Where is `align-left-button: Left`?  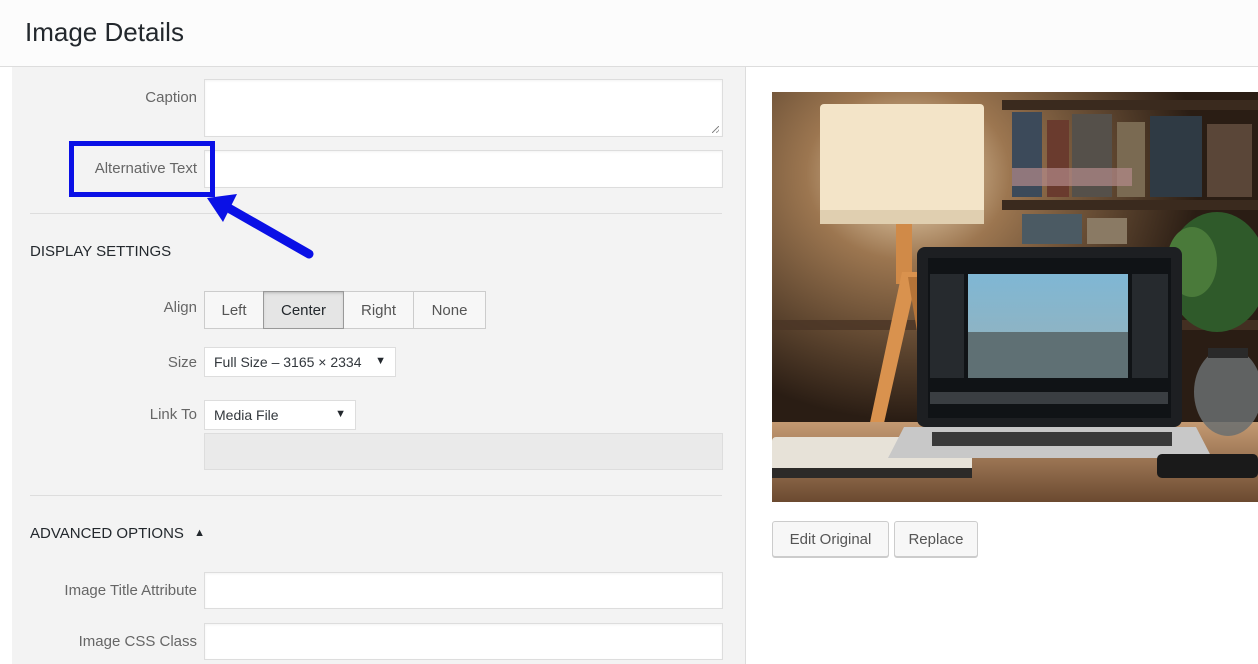
align-left-button: Left is located at coordinates (234, 310).